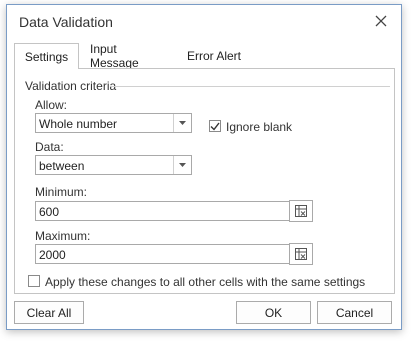 The height and width of the screenshot is (345, 414). I want to click on maximum-value: 2000, so click(52, 255).